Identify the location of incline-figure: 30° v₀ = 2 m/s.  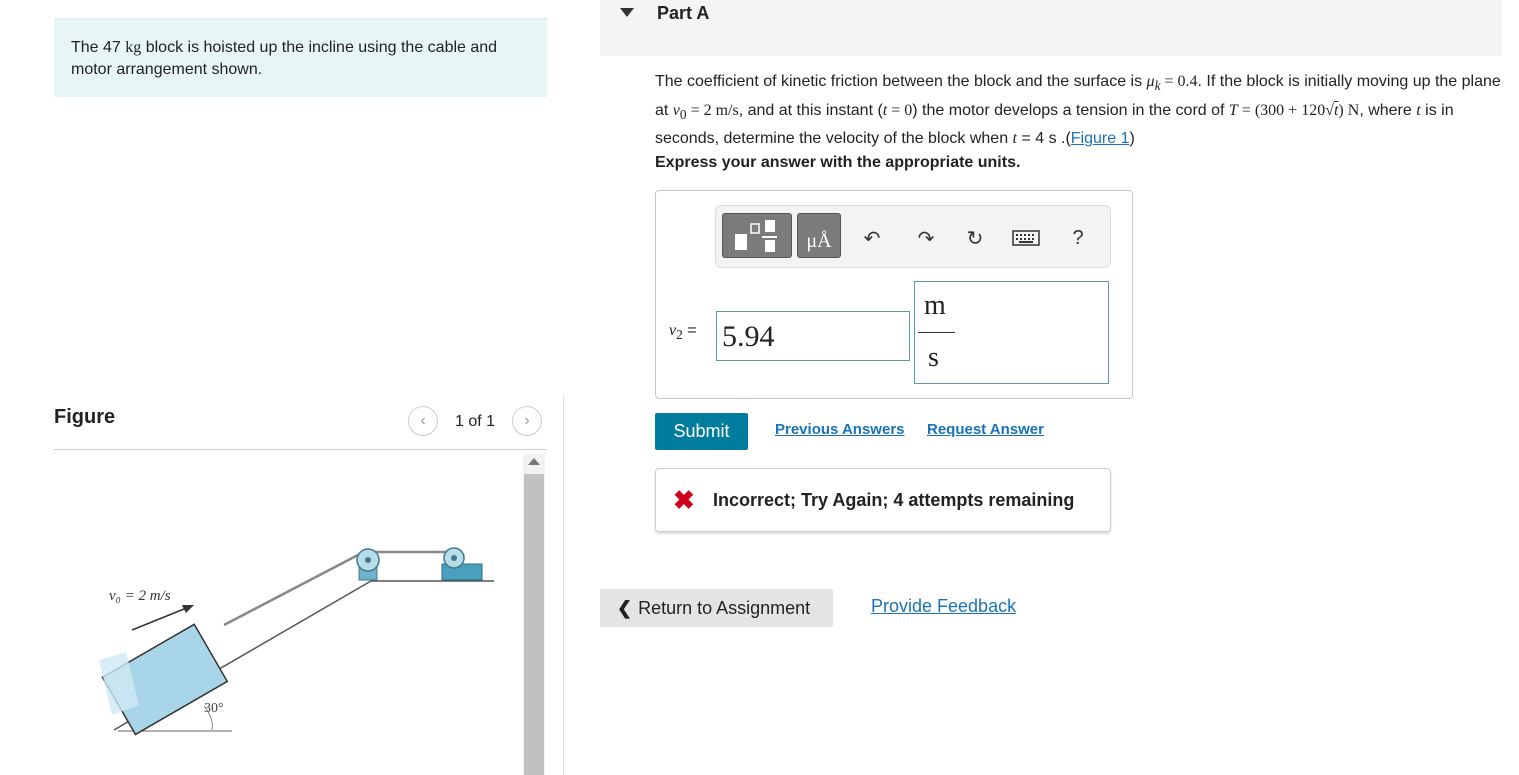
(296, 641).